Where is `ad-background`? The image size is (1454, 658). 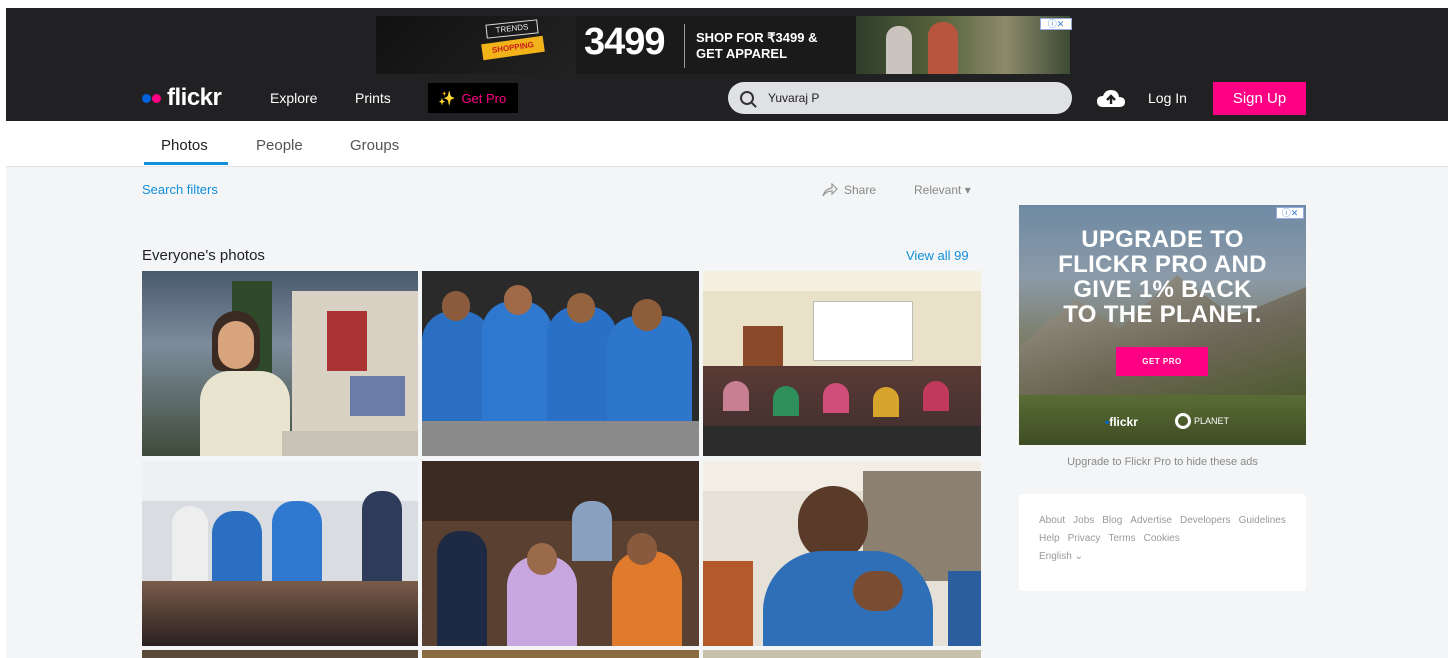 ad-background is located at coordinates (476, 45).